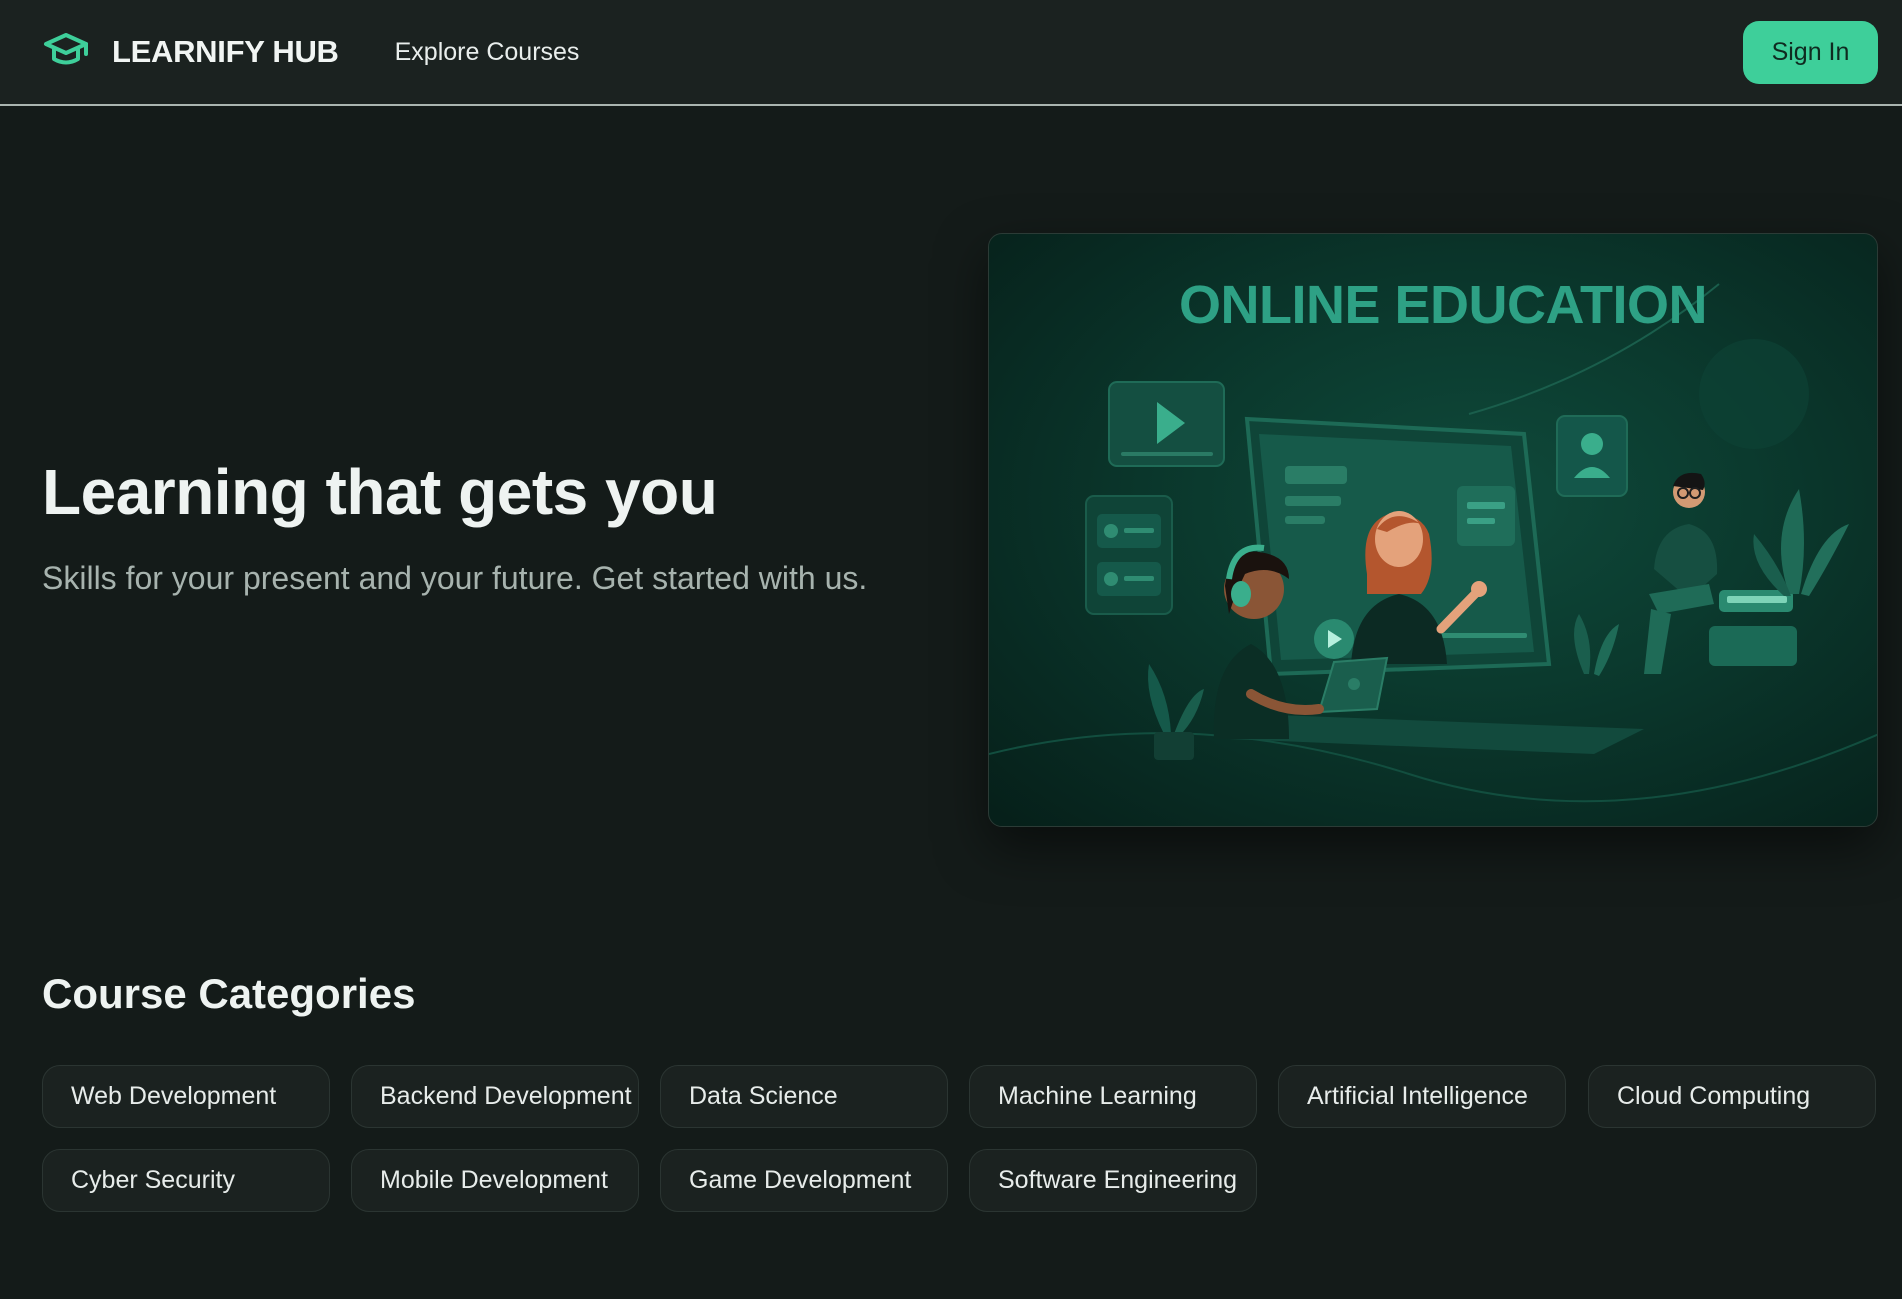  What do you see at coordinates (1810, 52) in the screenshot?
I see `sign-in-button: Sign In` at bounding box center [1810, 52].